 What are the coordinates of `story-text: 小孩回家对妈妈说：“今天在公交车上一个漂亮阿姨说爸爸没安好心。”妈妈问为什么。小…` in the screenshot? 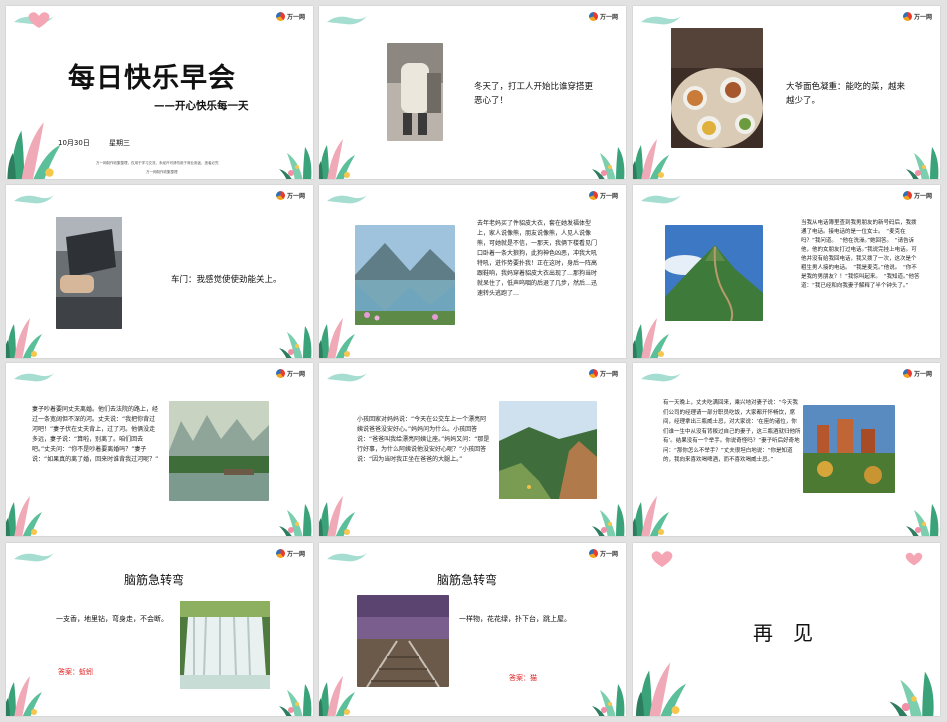 It's located at (423, 439).